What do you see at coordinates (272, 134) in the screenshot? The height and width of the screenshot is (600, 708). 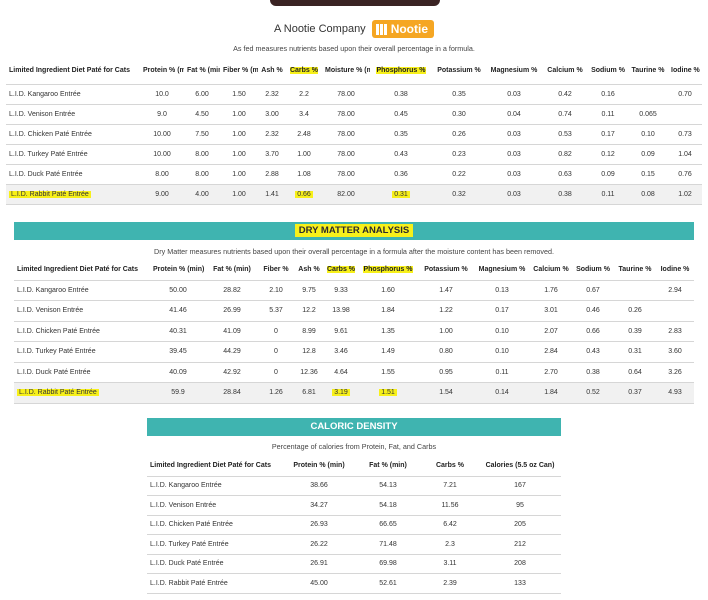 I see `table-cell: 2.32` at bounding box center [272, 134].